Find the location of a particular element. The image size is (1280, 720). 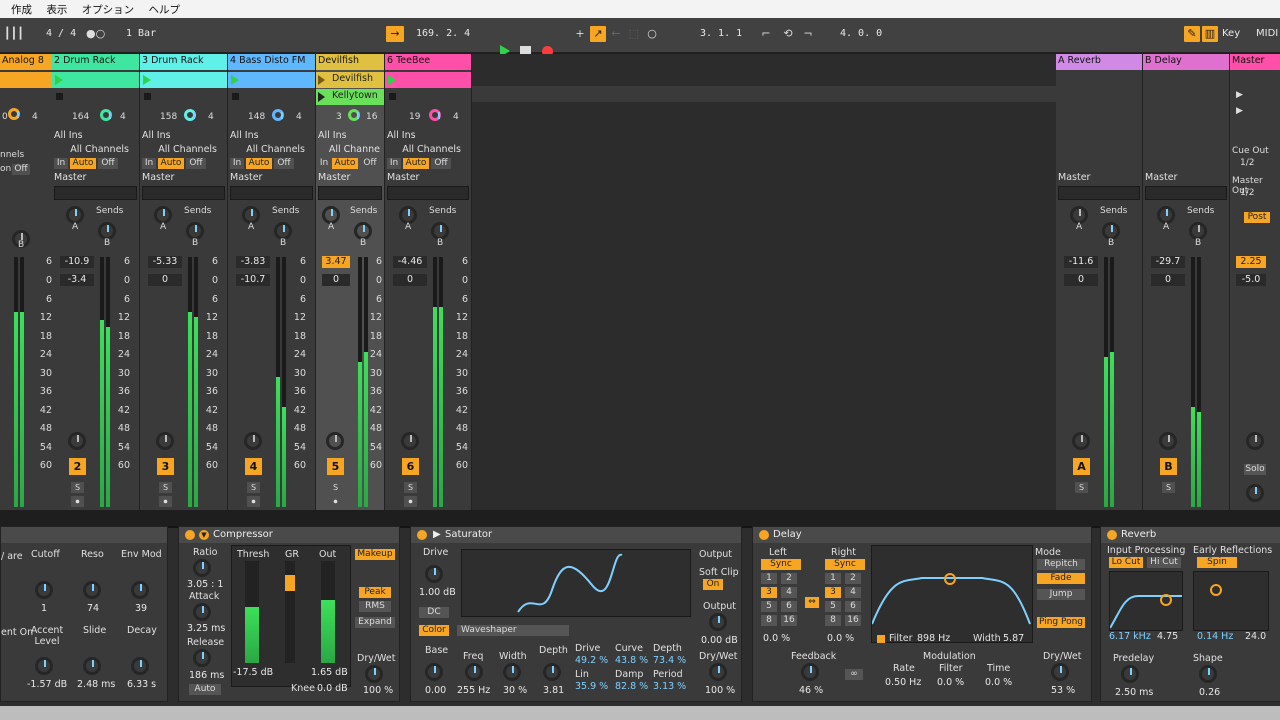

track-title: Analog 8 is located at coordinates (26, 62).